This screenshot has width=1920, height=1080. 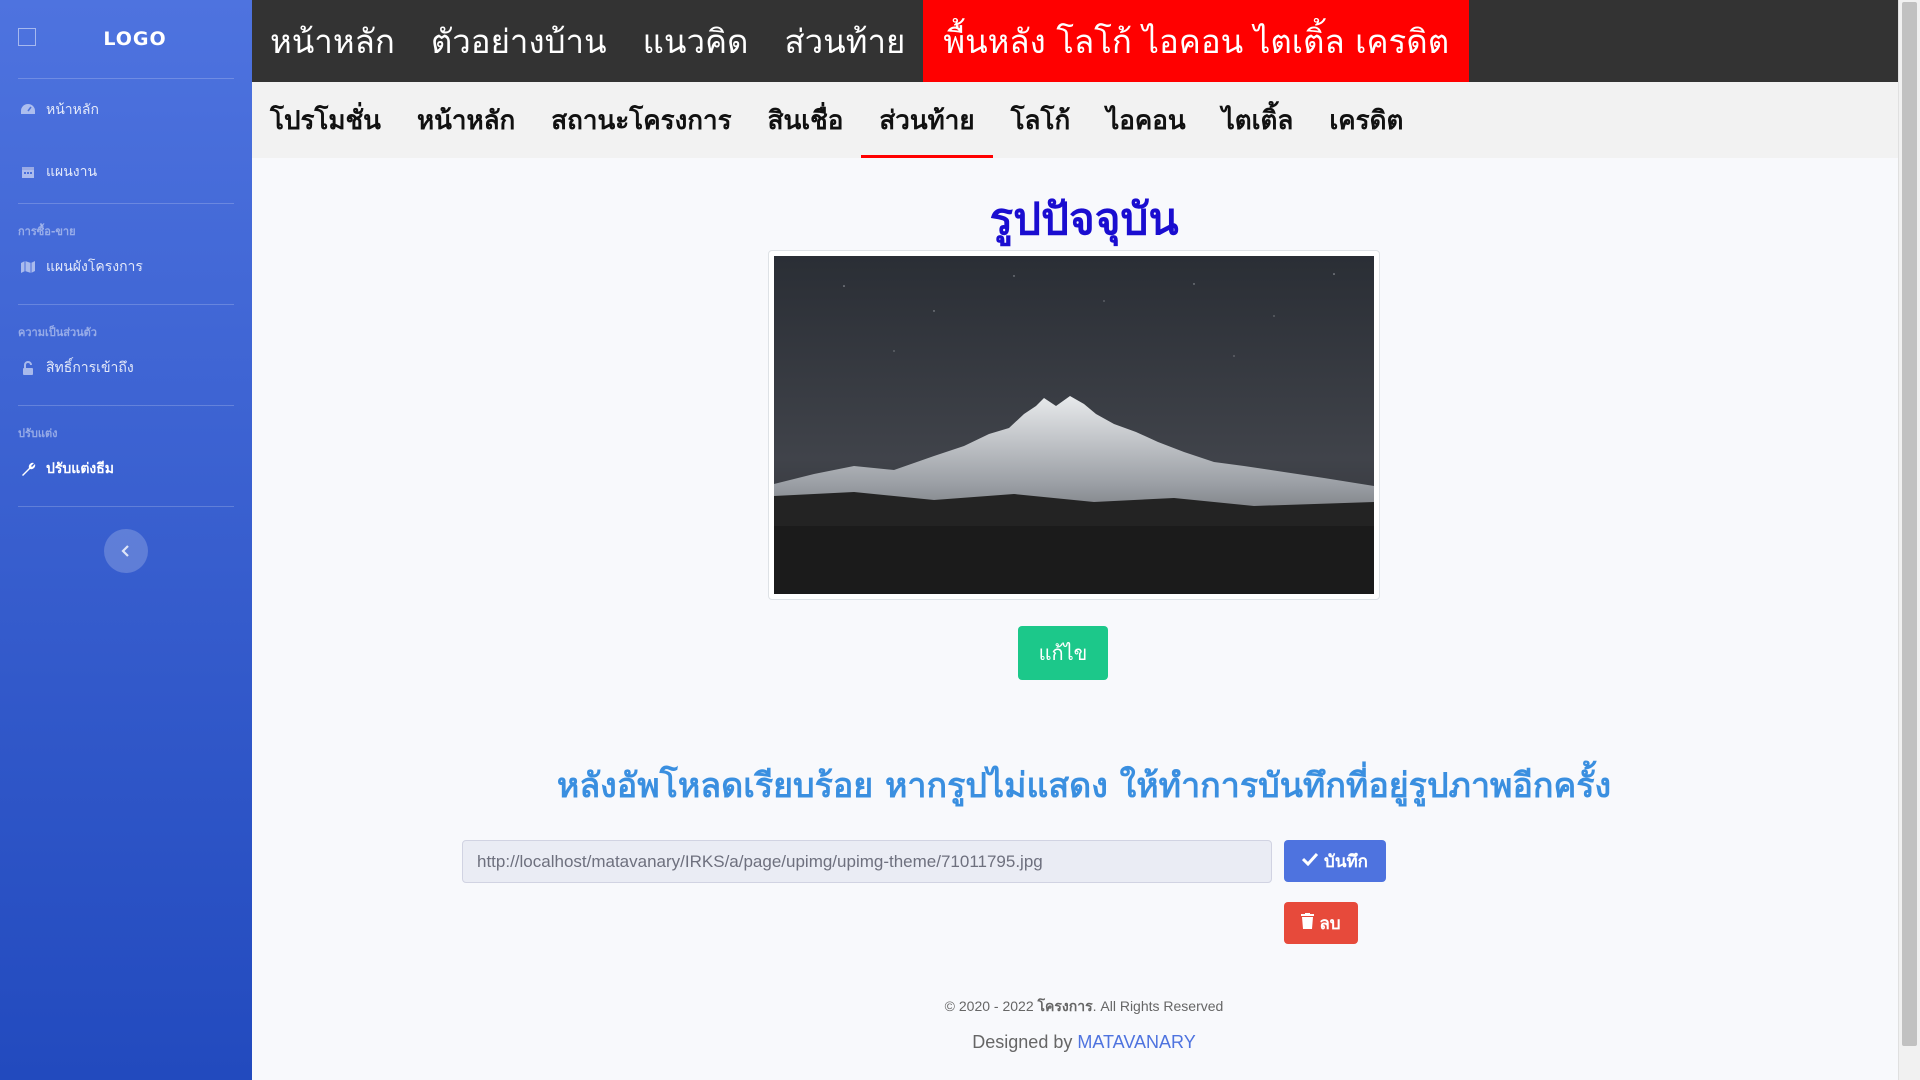 I want to click on check-icon, so click(x=1310, y=861).